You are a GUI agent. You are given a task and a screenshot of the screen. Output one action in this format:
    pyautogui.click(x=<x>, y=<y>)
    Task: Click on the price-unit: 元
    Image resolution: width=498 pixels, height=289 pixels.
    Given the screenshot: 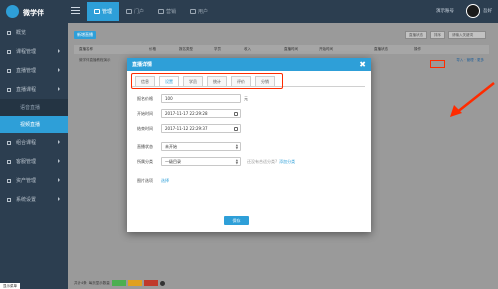 What is the action you would take?
    pyautogui.click(x=246, y=98)
    